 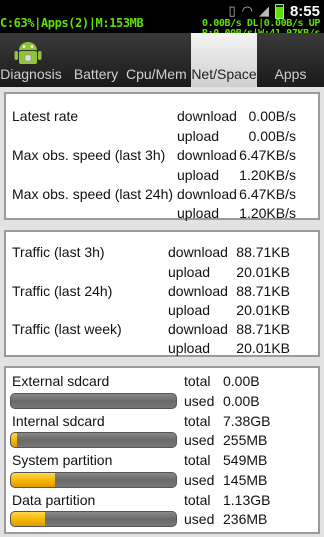 I want to click on storage-label: Internal sdcard, so click(x=58, y=421).